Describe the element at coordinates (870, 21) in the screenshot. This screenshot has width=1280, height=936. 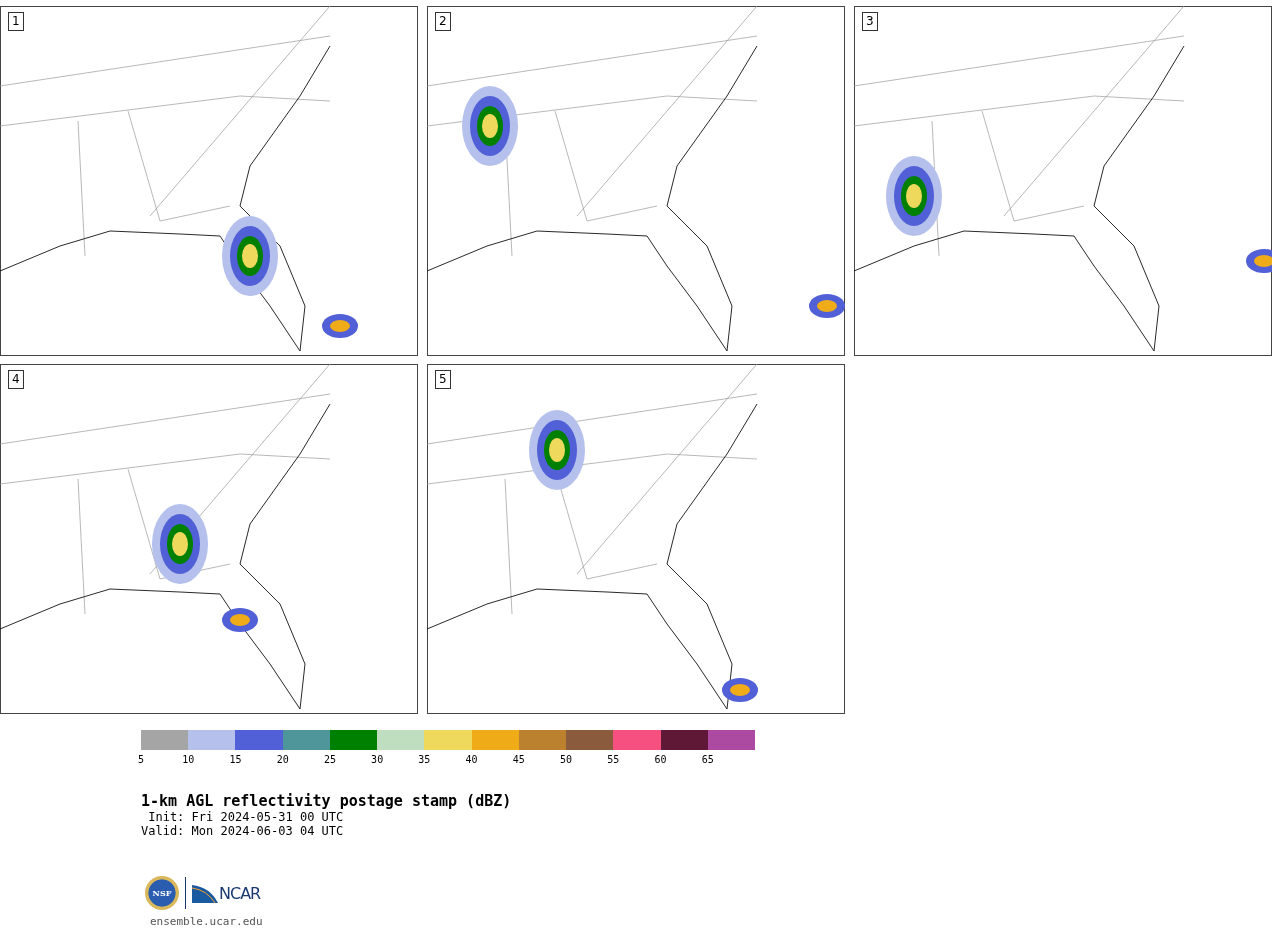
I see `panel-number: 3` at that location.